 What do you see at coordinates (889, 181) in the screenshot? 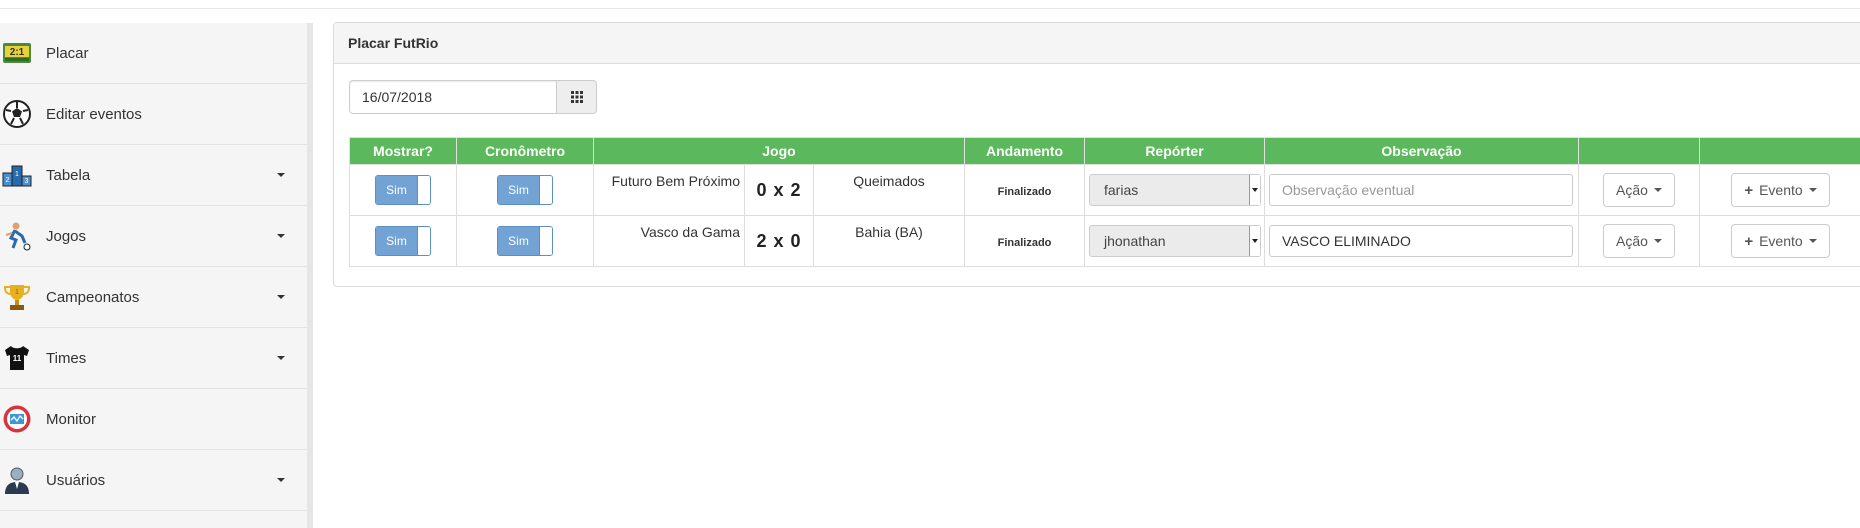
I see `away-team: Queimados` at bounding box center [889, 181].